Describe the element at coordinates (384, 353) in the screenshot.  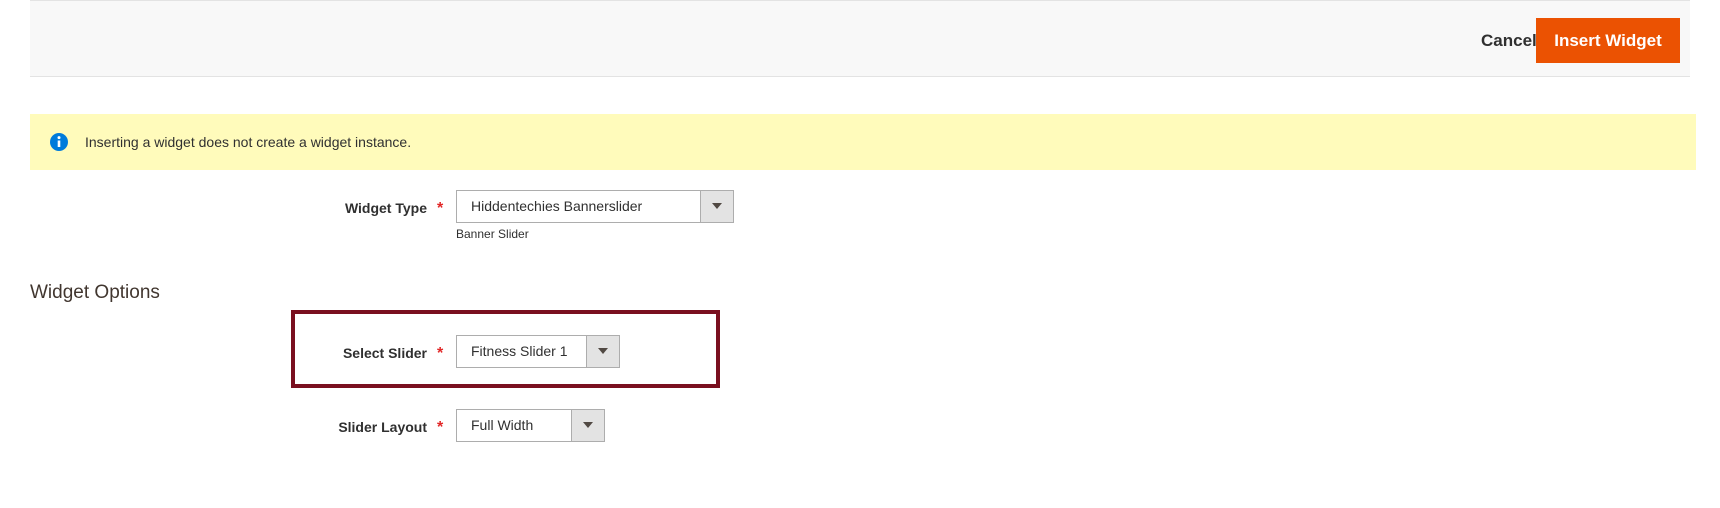
I see `select-slider-label: Select Slider` at that location.